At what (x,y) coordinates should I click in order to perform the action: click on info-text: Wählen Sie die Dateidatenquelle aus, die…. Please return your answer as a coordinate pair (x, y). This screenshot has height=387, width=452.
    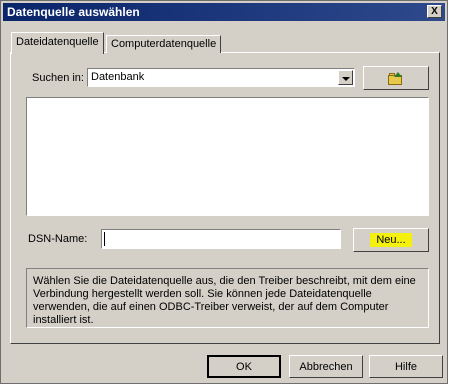
    Looking at the image, I should click on (224, 300).